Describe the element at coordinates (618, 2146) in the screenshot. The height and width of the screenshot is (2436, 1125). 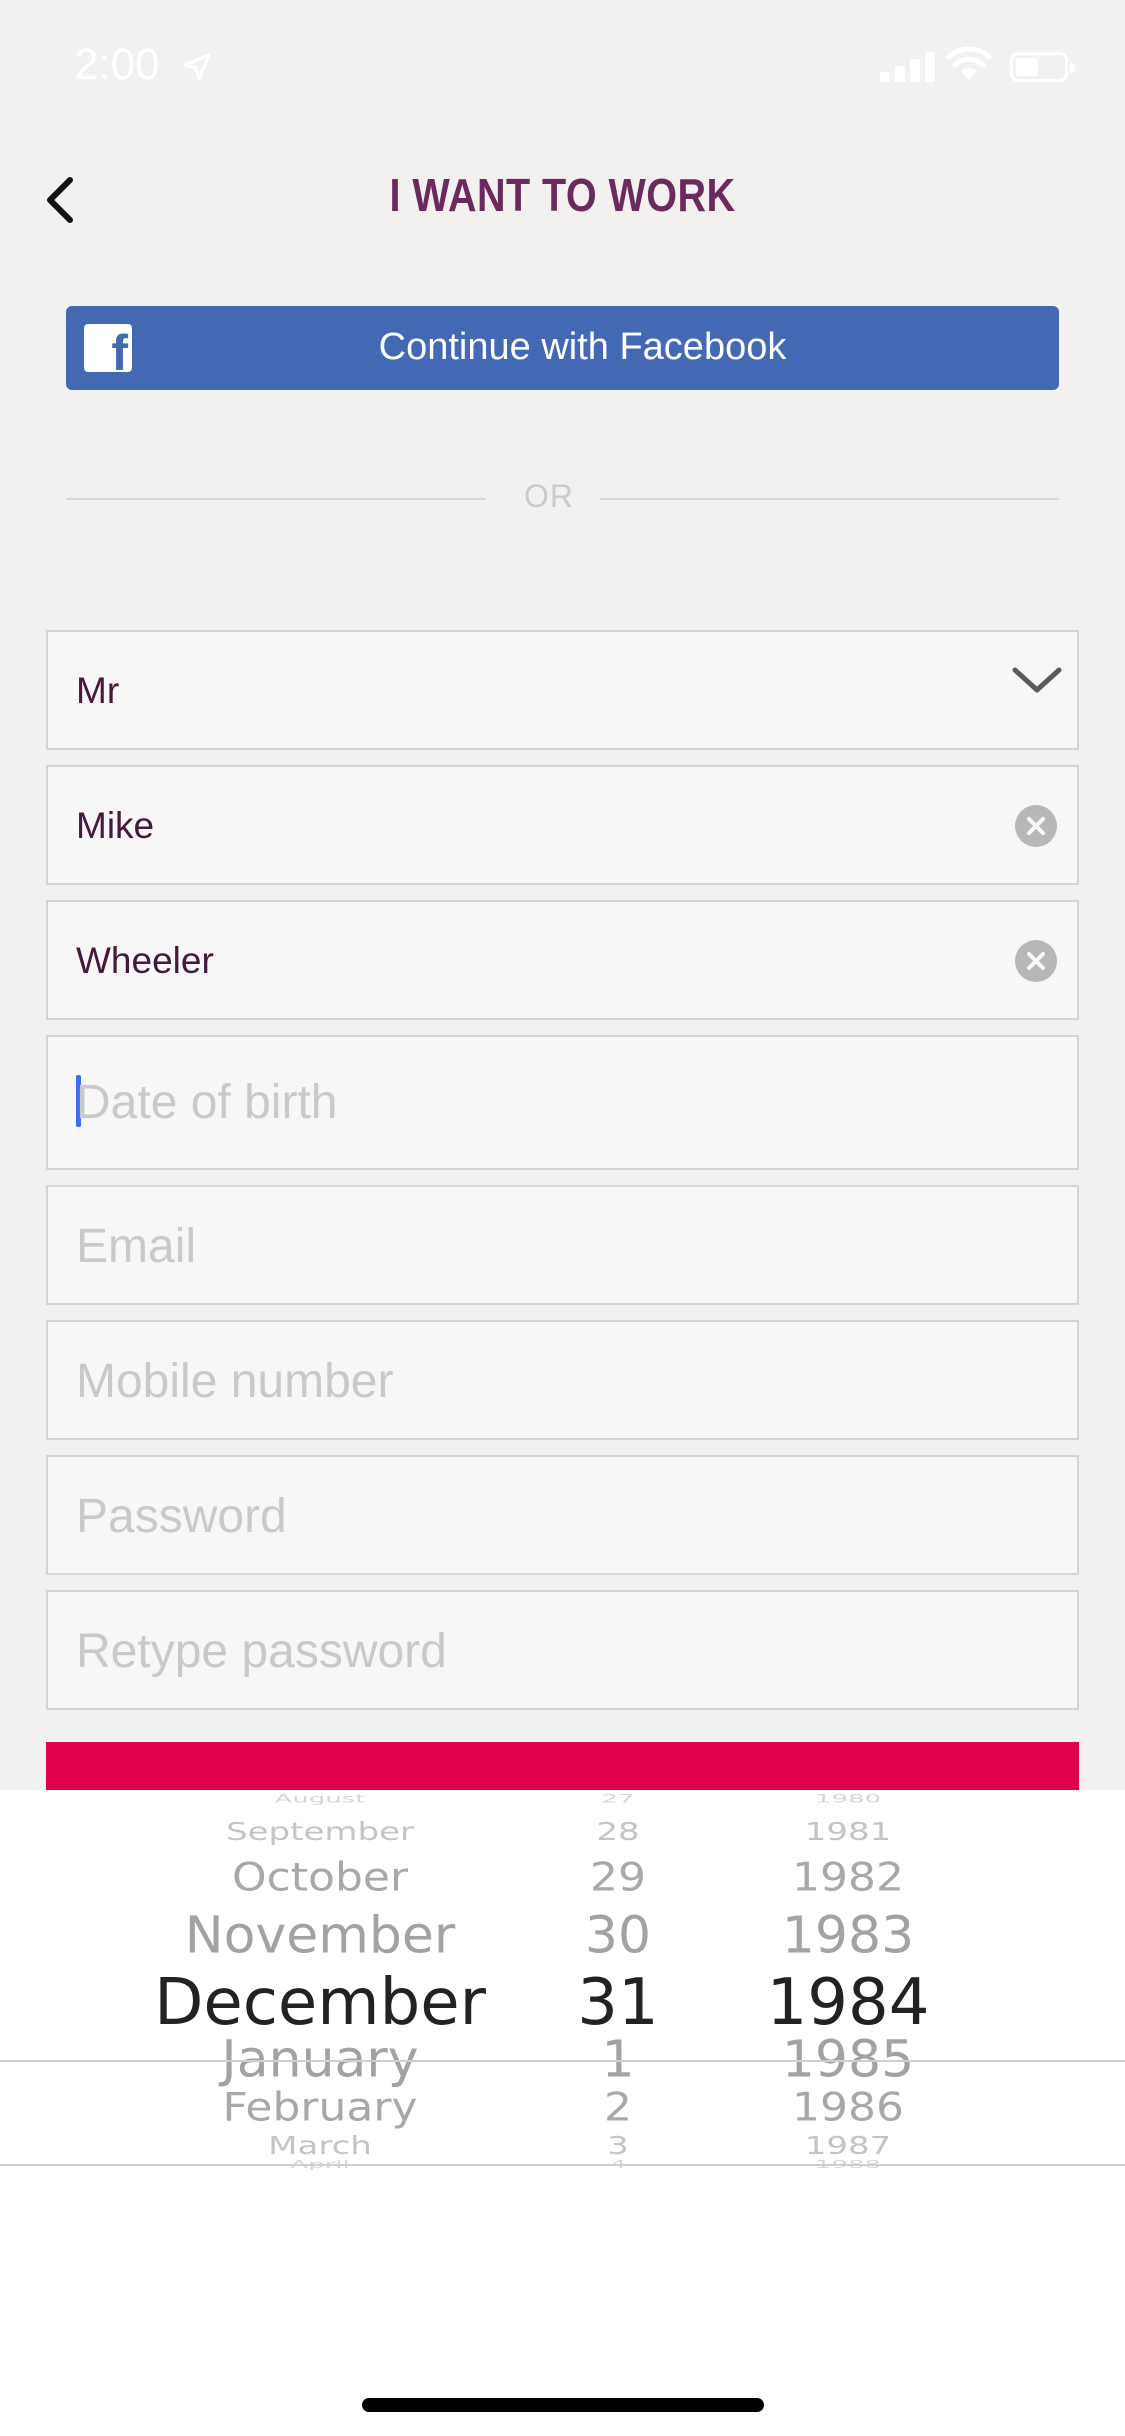
I see `picker-day-option: 3` at that location.